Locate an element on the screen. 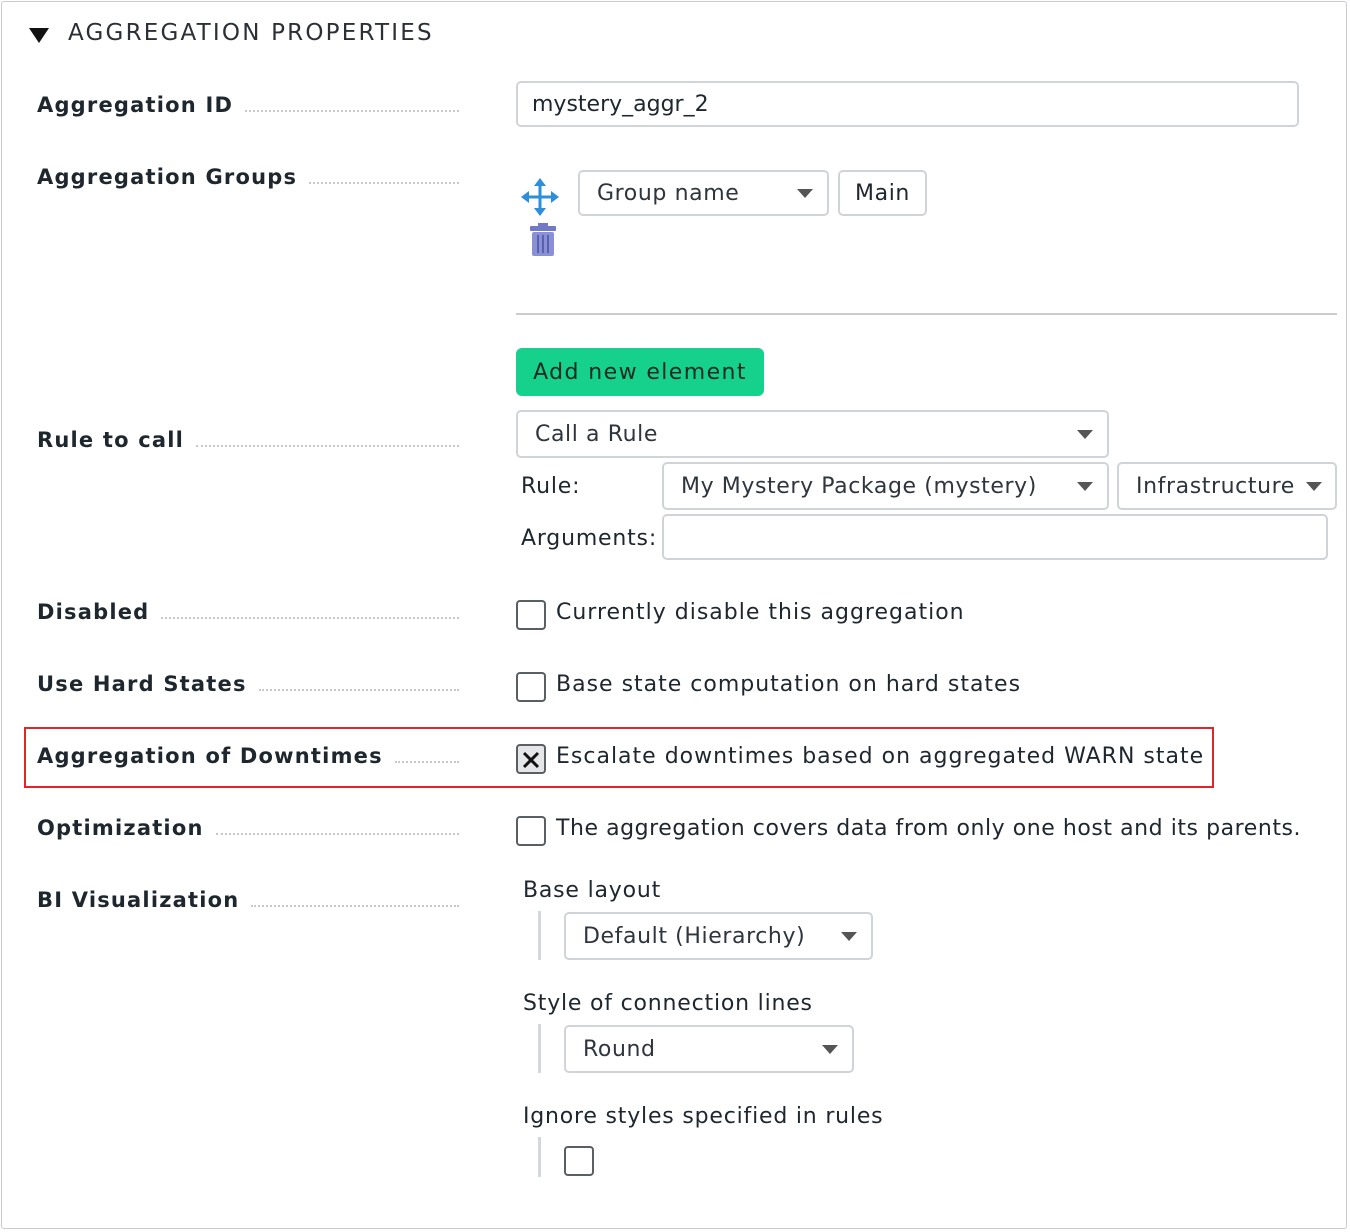 The width and height of the screenshot is (1350, 1232). rule-to-call-label: Rule to call is located at coordinates (248, 440).